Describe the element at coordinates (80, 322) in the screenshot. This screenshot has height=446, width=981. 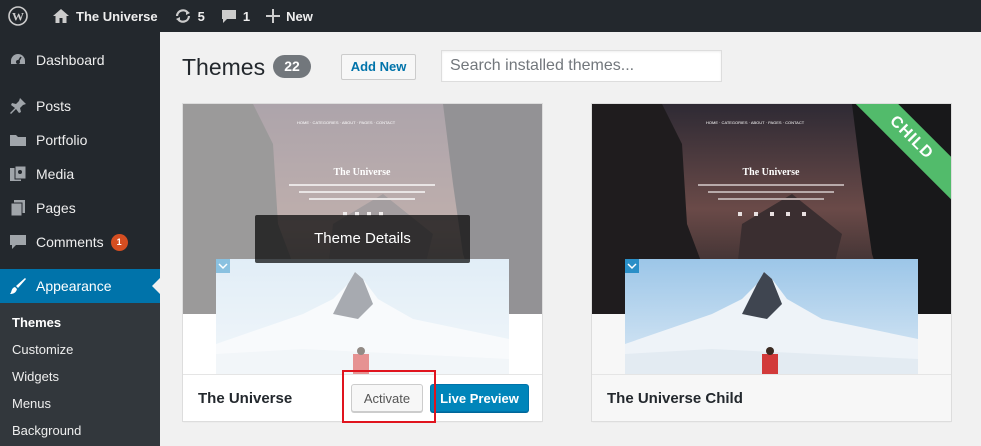
I see `submenu-item-themes: Themes` at that location.